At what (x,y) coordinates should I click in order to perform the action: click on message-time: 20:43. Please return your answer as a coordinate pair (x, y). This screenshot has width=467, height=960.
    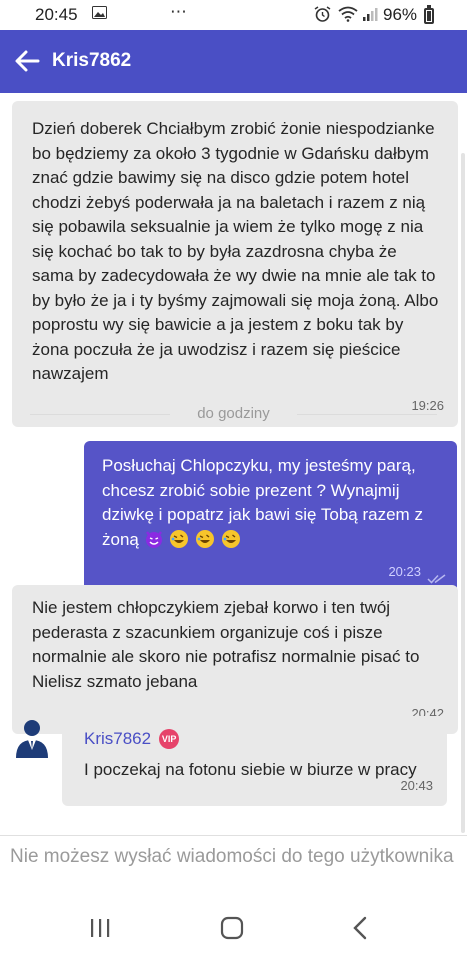
    Looking at the image, I should click on (416, 785).